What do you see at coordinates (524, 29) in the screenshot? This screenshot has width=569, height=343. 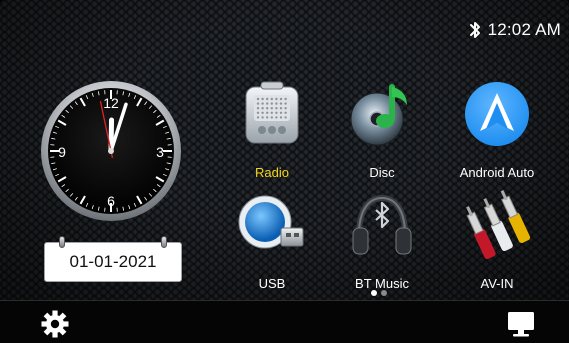 I see `status-time: 12:02 AM` at bounding box center [524, 29].